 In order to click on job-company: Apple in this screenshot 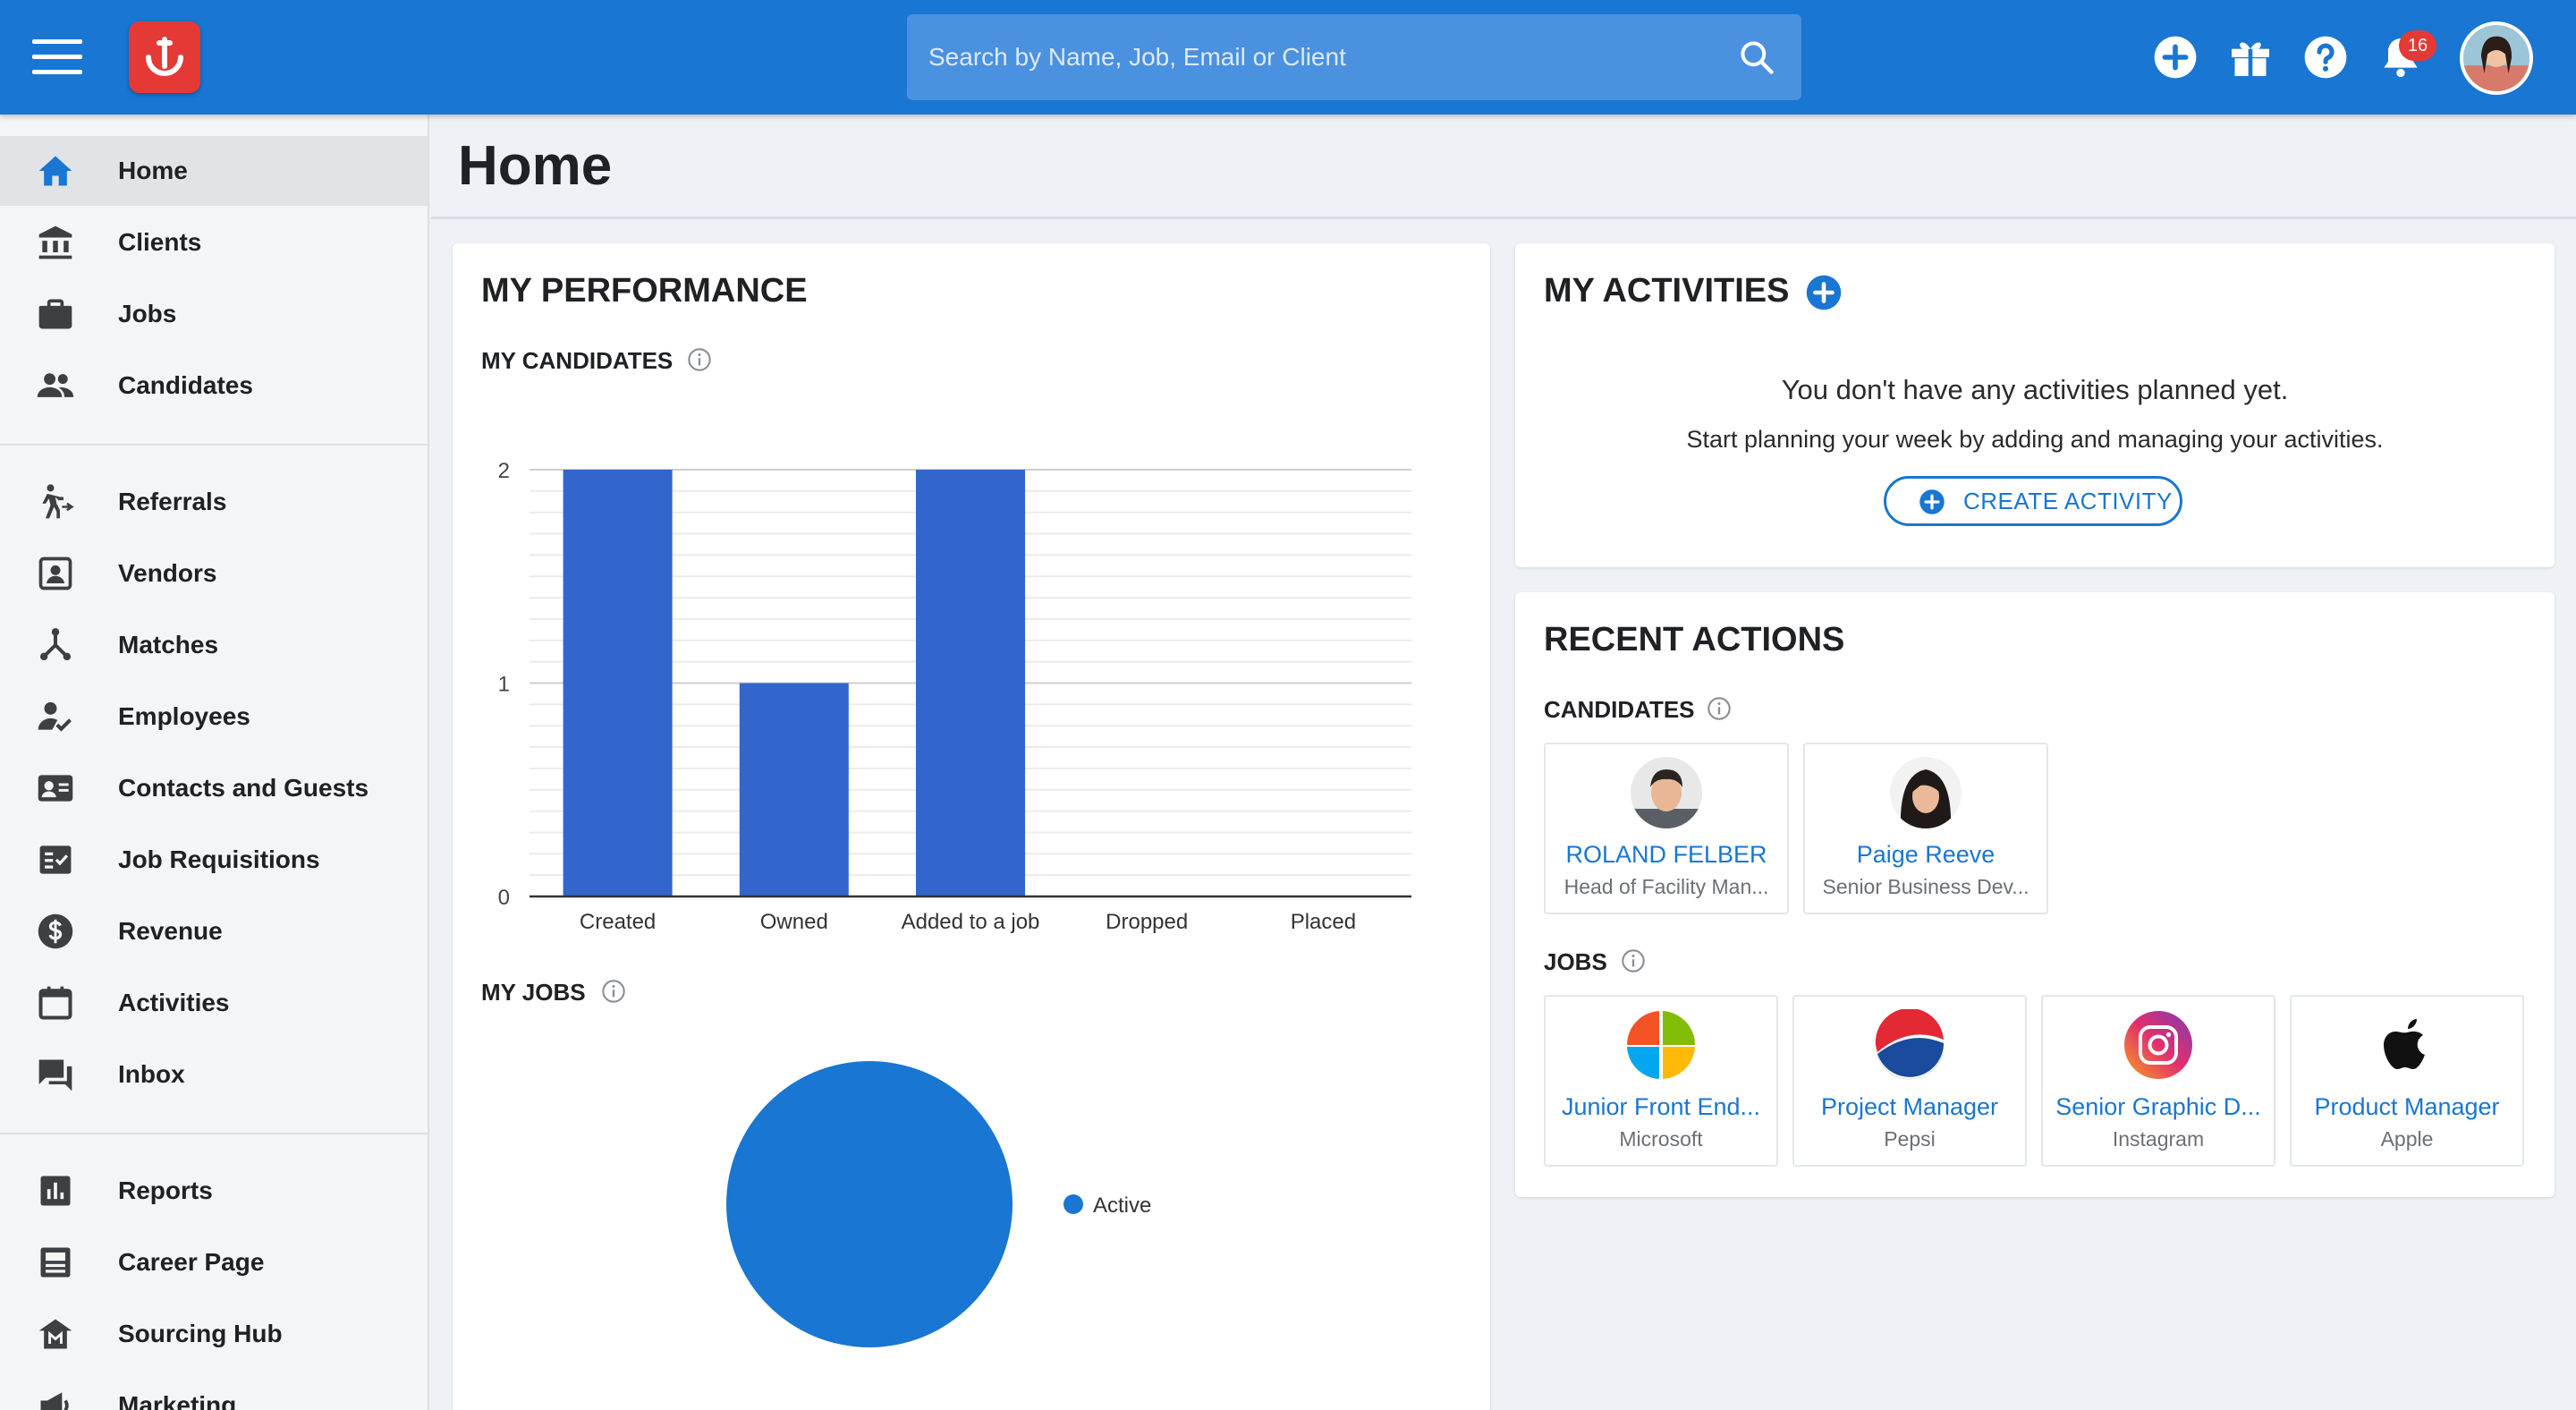, I will do `click(2407, 1139)`.